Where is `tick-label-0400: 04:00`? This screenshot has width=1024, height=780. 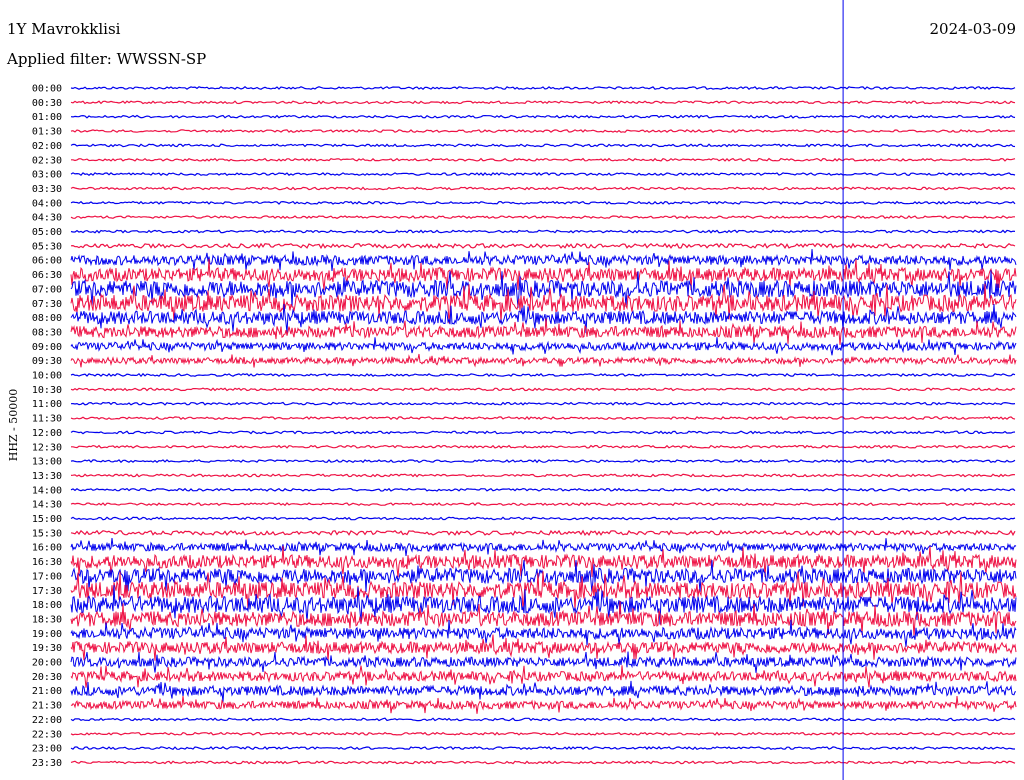 tick-label-0400: 04:00 is located at coordinates (47, 203).